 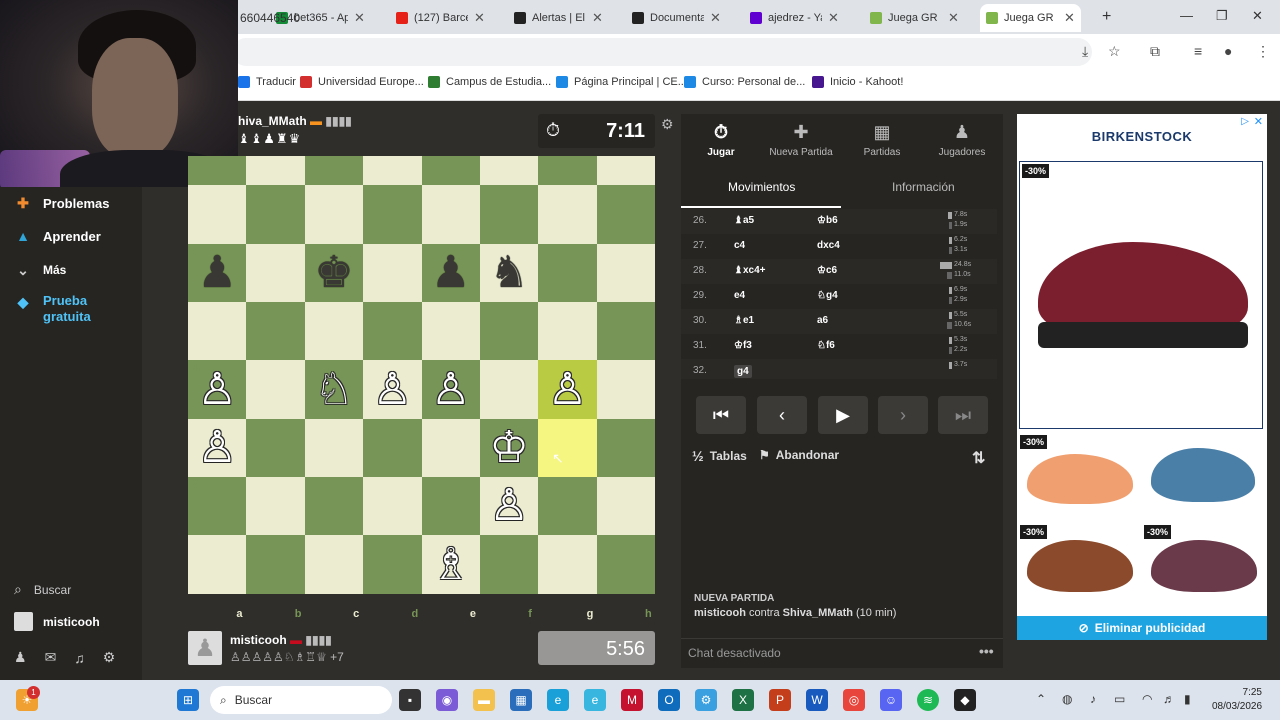 I want to click on move-row: 32. g4 3.7s, so click(x=839, y=369).